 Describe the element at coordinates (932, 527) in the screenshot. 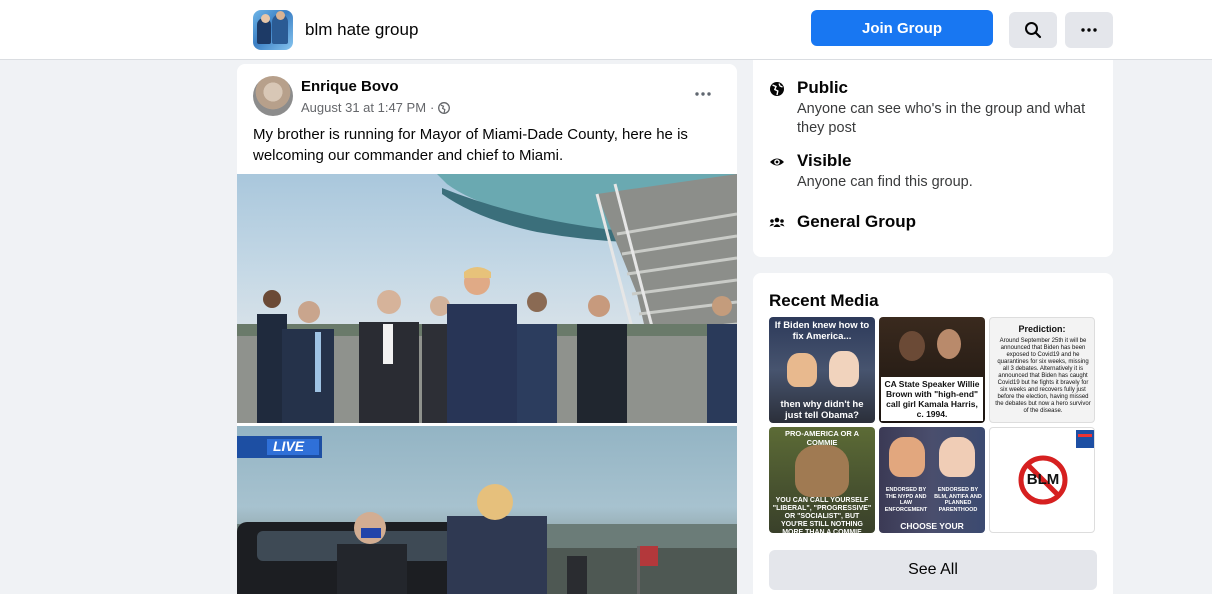

I see `thumb-caption: CHOOSE YOUR PRESIDENT!` at that location.